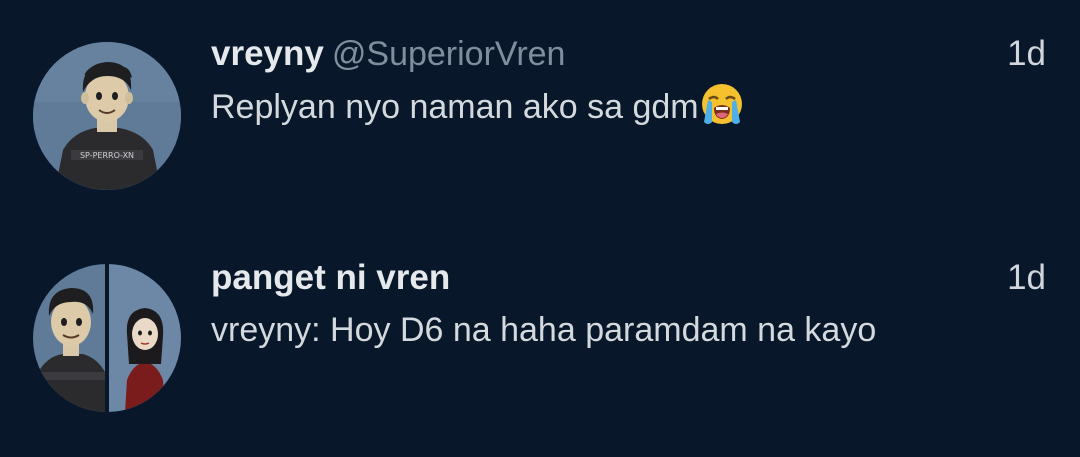  Describe the element at coordinates (630, 278) in the screenshot. I see `conversation-header: panget ni vren 1d` at that location.